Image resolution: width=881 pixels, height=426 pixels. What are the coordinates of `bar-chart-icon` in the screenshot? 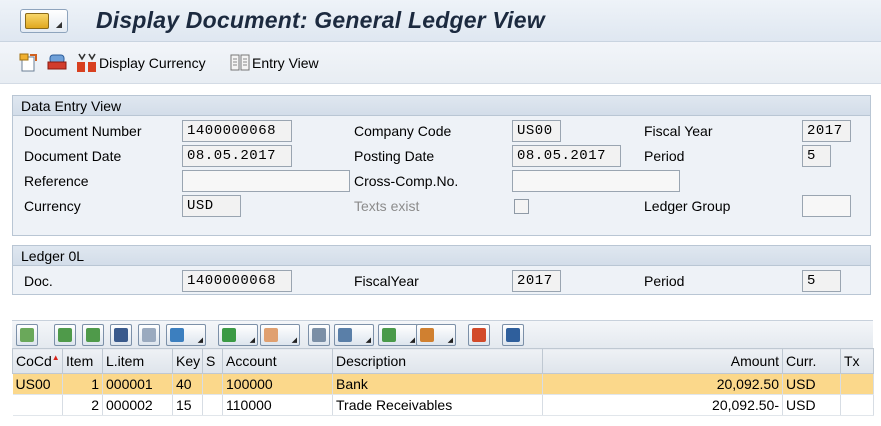 It's located at (479, 335).